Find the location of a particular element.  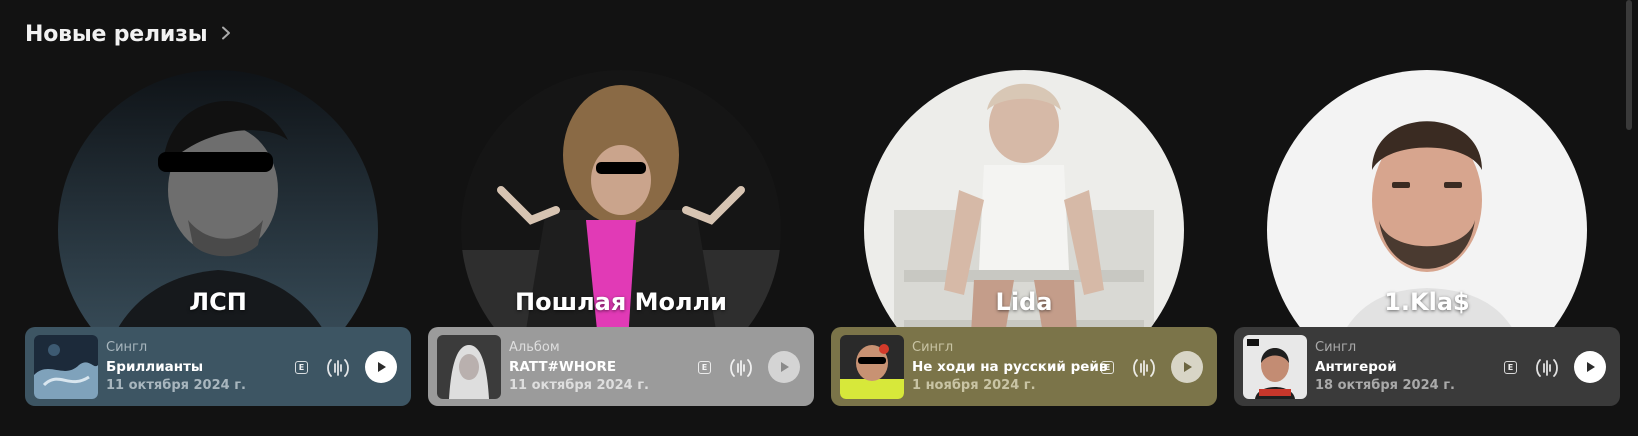

artist-name: Lida is located at coordinates (1024, 302).